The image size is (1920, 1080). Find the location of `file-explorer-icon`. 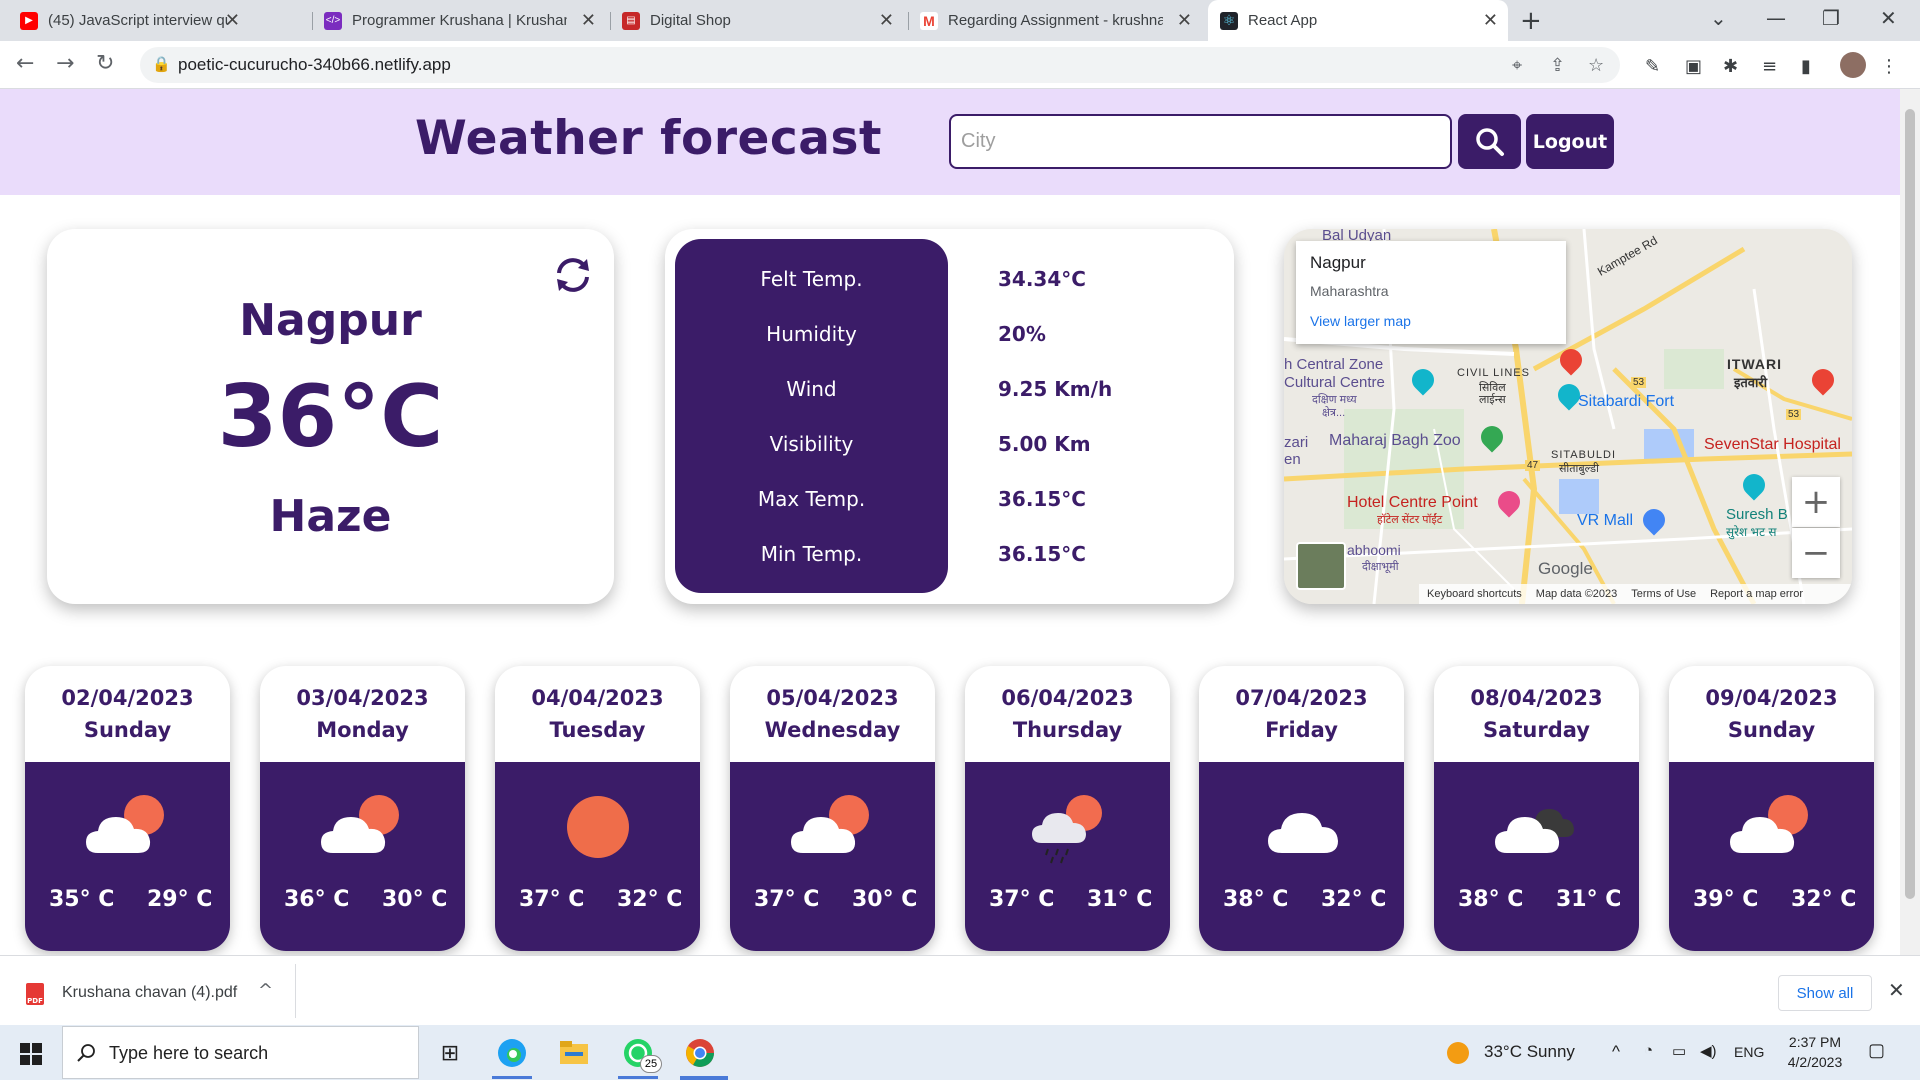

file-explorer-icon is located at coordinates (574, 1053).